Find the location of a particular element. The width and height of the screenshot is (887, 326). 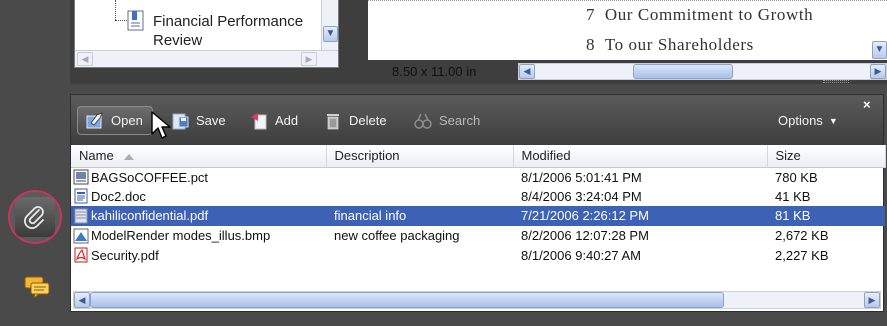

bookmark-item: Financial Performance Review is located at coordinates (240, 31).